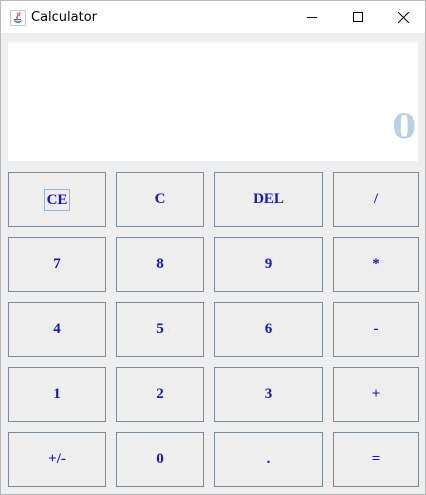 This screenshot has height=495, width=426. Describe the element at coordinates (268, 394) in the screenshot. I see `digit-3-button: 3` at that location.